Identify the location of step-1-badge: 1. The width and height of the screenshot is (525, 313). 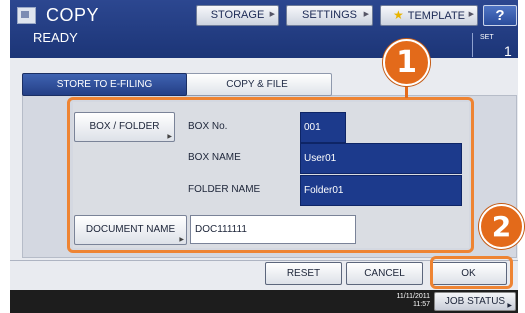
(406, 62).